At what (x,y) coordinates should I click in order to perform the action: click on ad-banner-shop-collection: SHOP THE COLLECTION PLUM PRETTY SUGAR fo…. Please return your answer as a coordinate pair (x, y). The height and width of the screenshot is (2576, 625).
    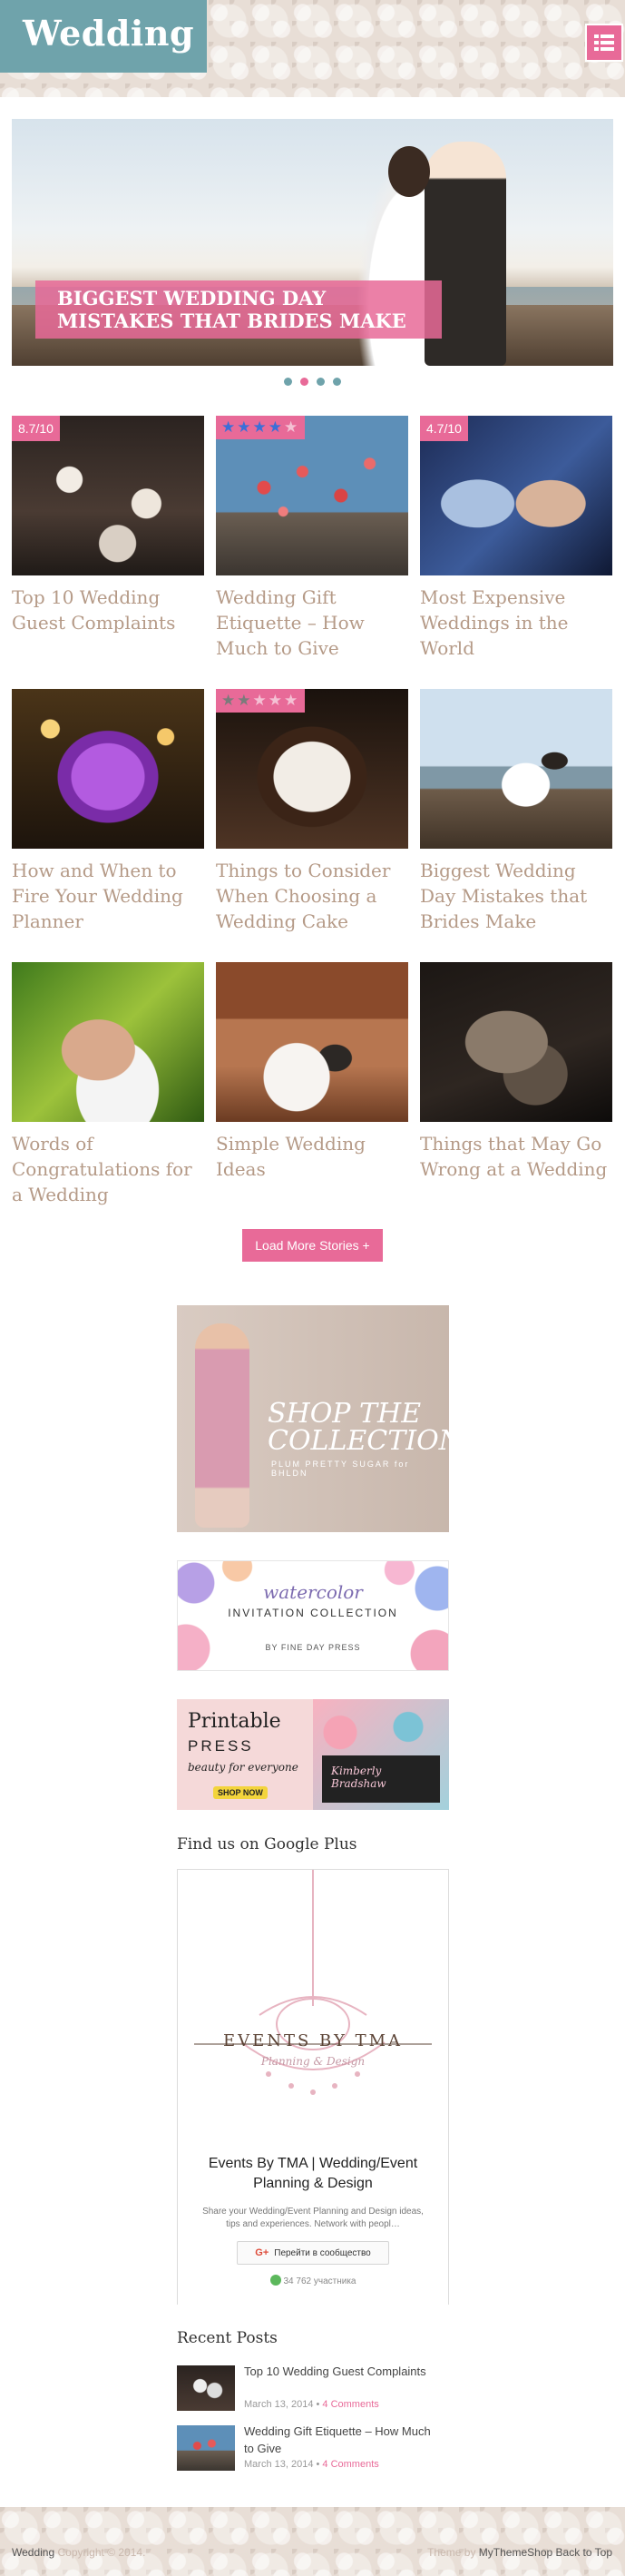
    Looking at the image, I should click on (313, 1418).